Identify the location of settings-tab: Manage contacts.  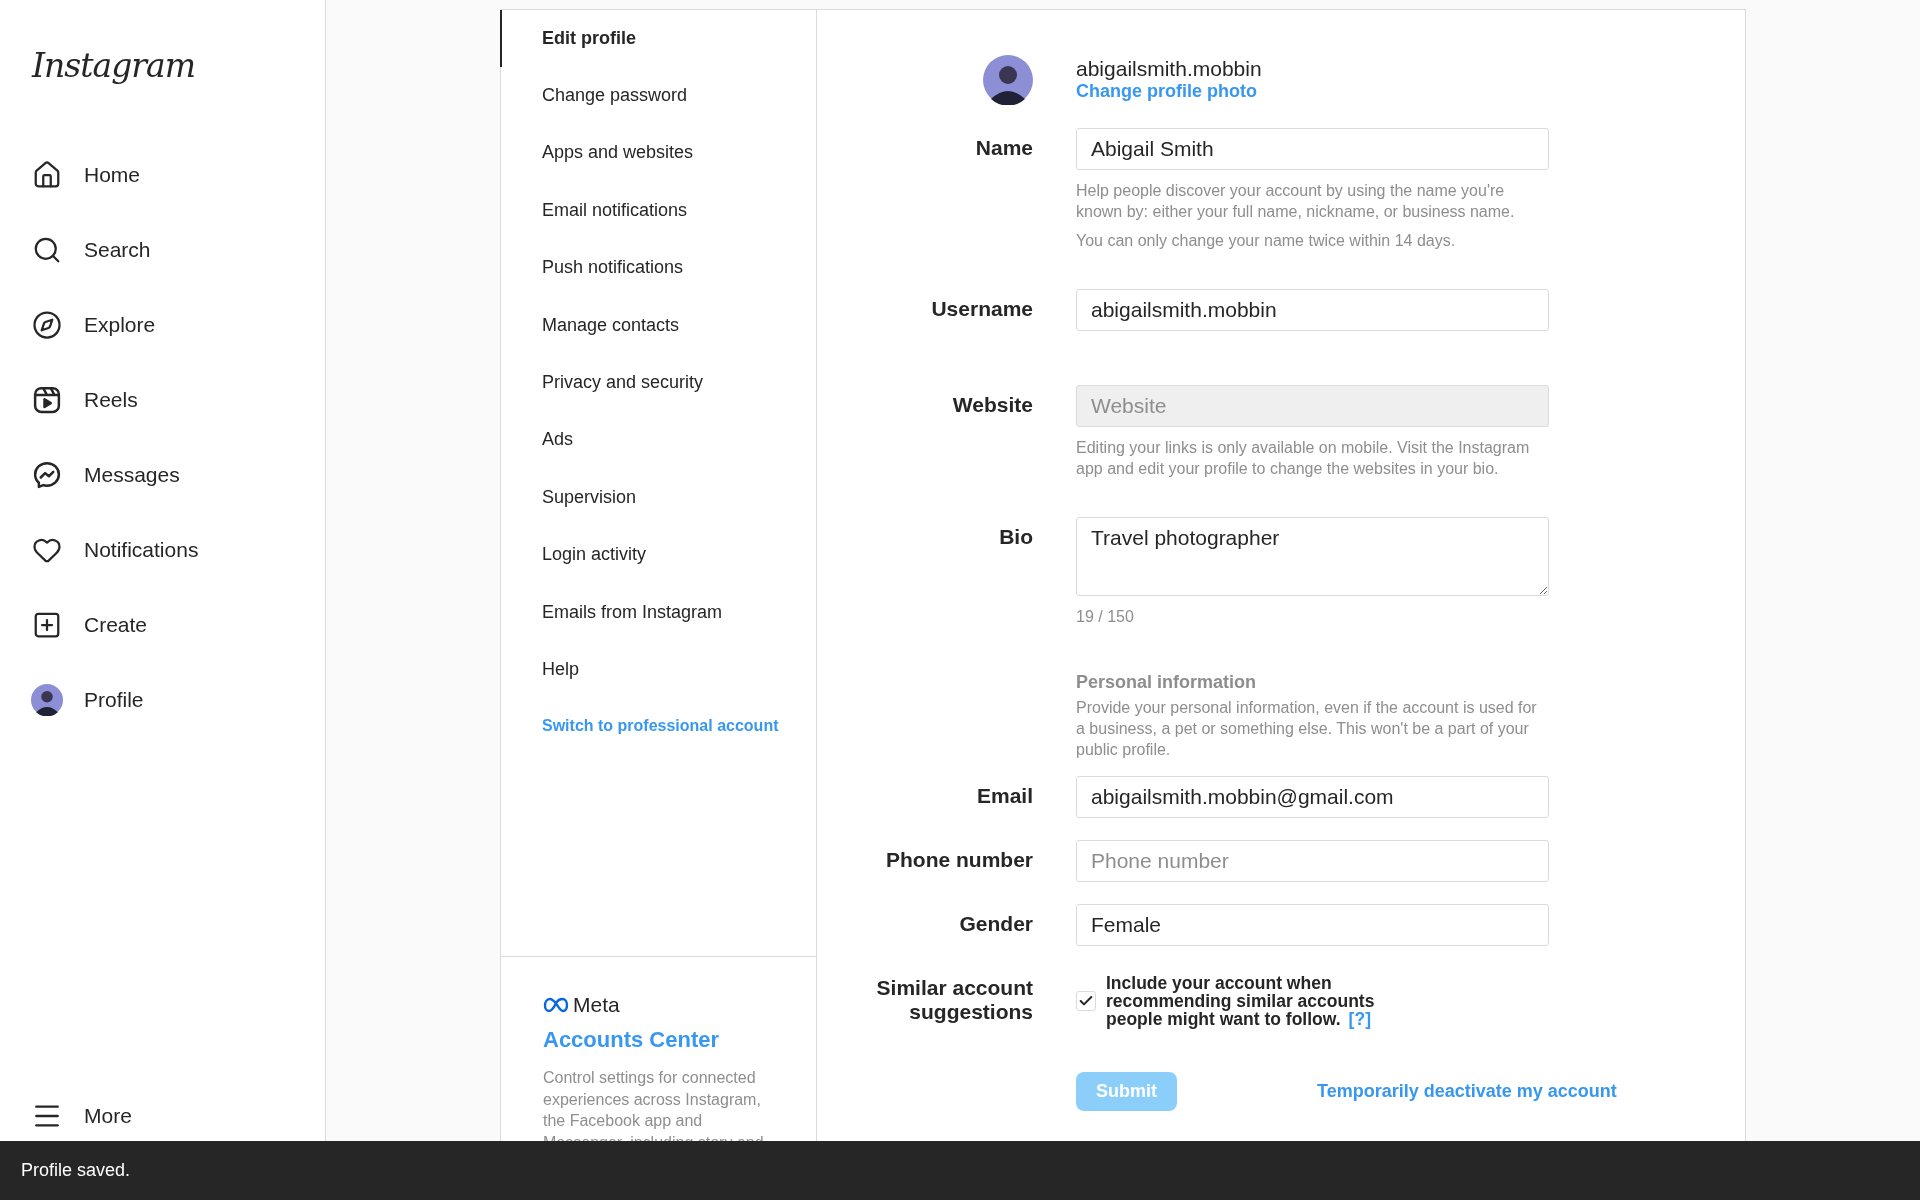
(658, 333).